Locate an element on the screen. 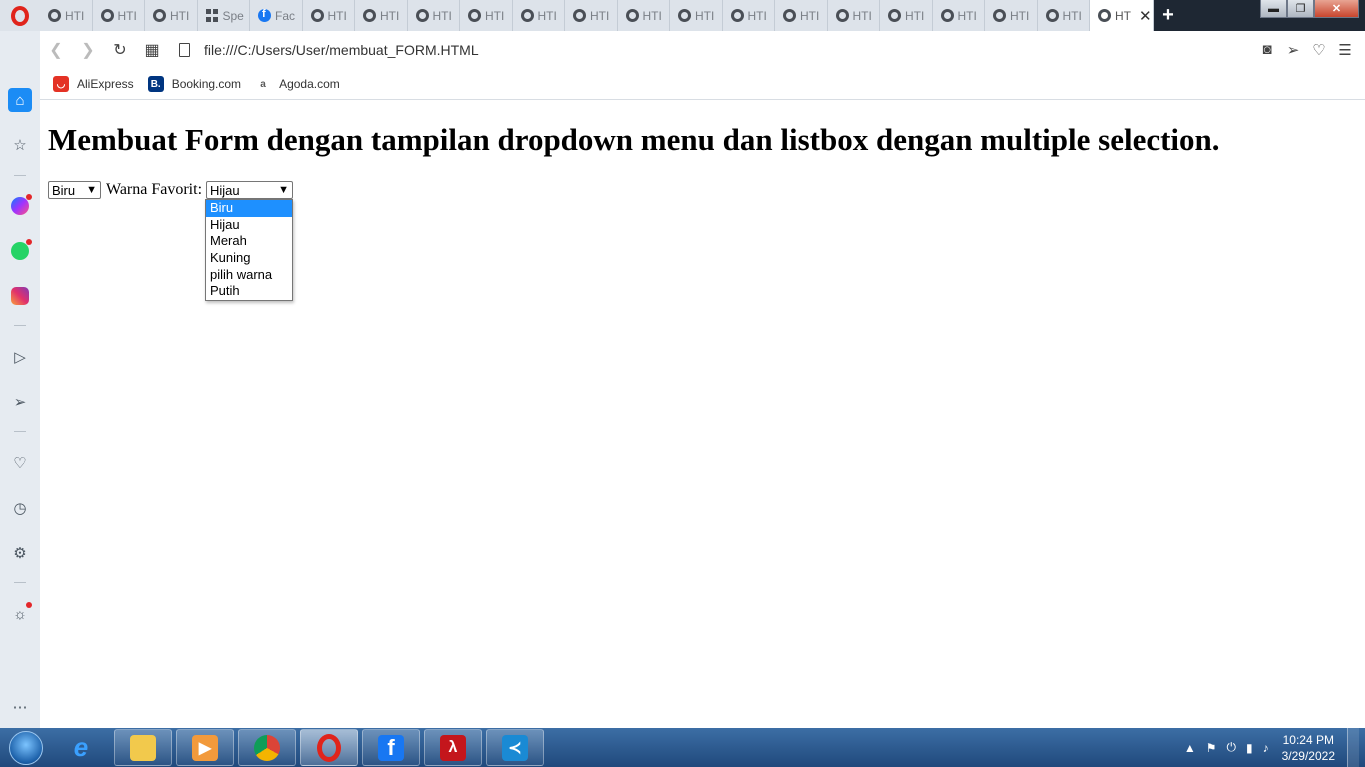 This screenshot has height=767, width=1365. dropdown-option: pilih warna is located at coordinates (249, 275).